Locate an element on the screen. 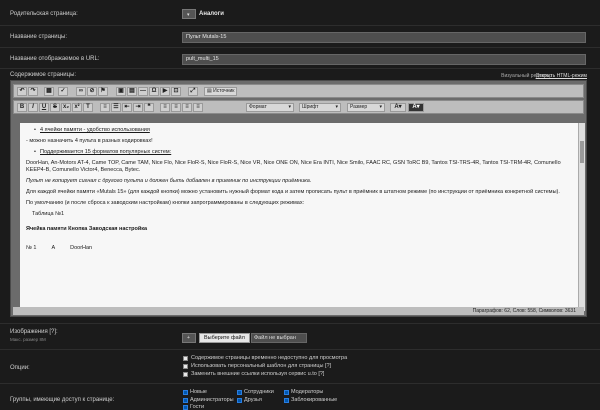 The height and width of the screenshot is (410, 600). special-char-icon: Ω is located at coordinates (154, 91).